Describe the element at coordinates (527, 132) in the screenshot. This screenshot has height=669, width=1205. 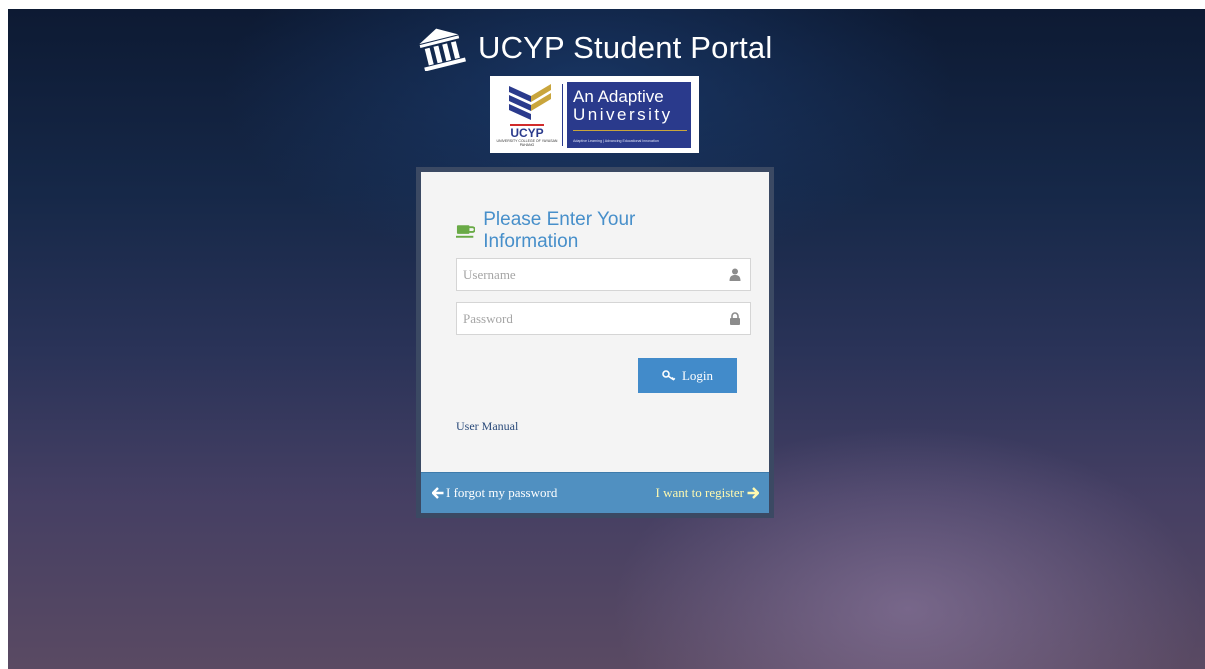
I see `logo-wordmark: UCYP` at that location.